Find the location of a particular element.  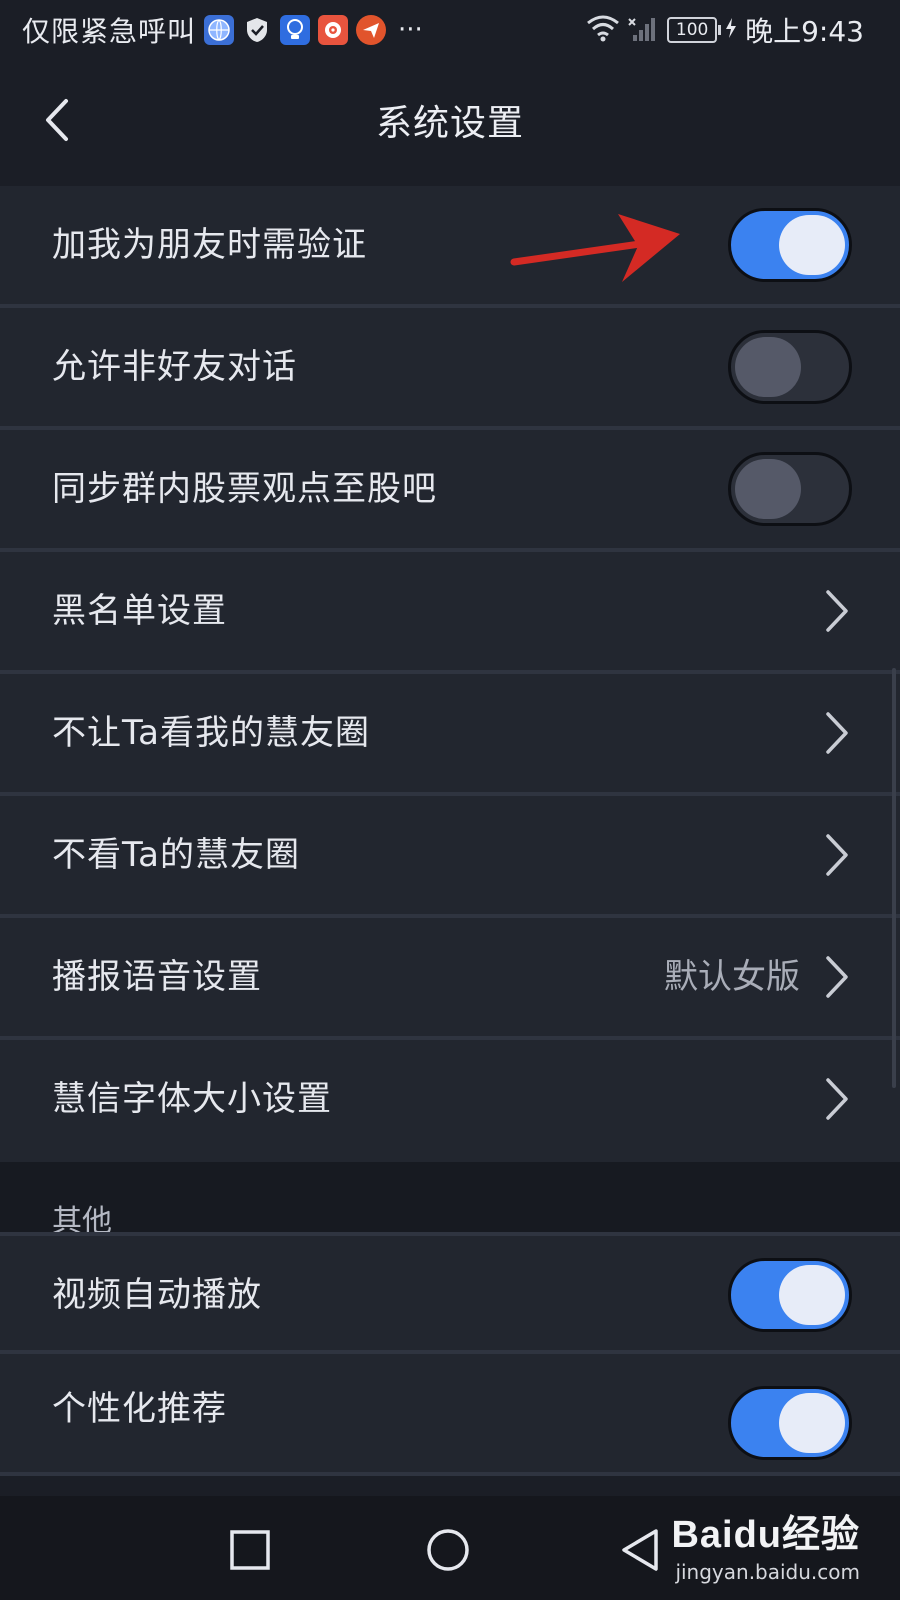

setting-label: 视频自动播放 is located at coordinates (157, 1295).